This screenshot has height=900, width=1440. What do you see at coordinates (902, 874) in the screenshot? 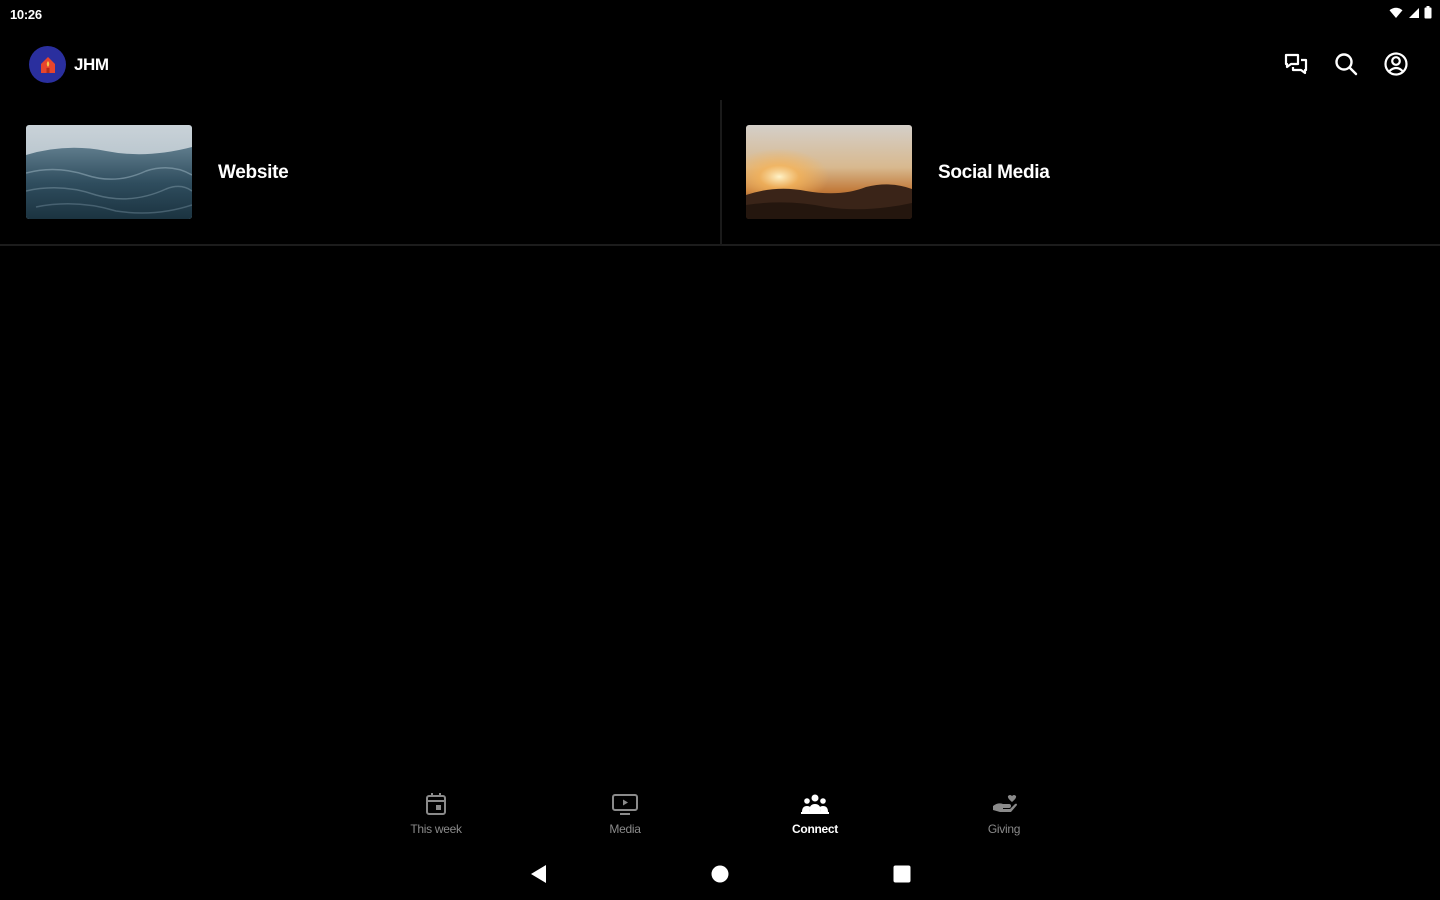
I see `recents-icon` at bounding box center [902, 874].